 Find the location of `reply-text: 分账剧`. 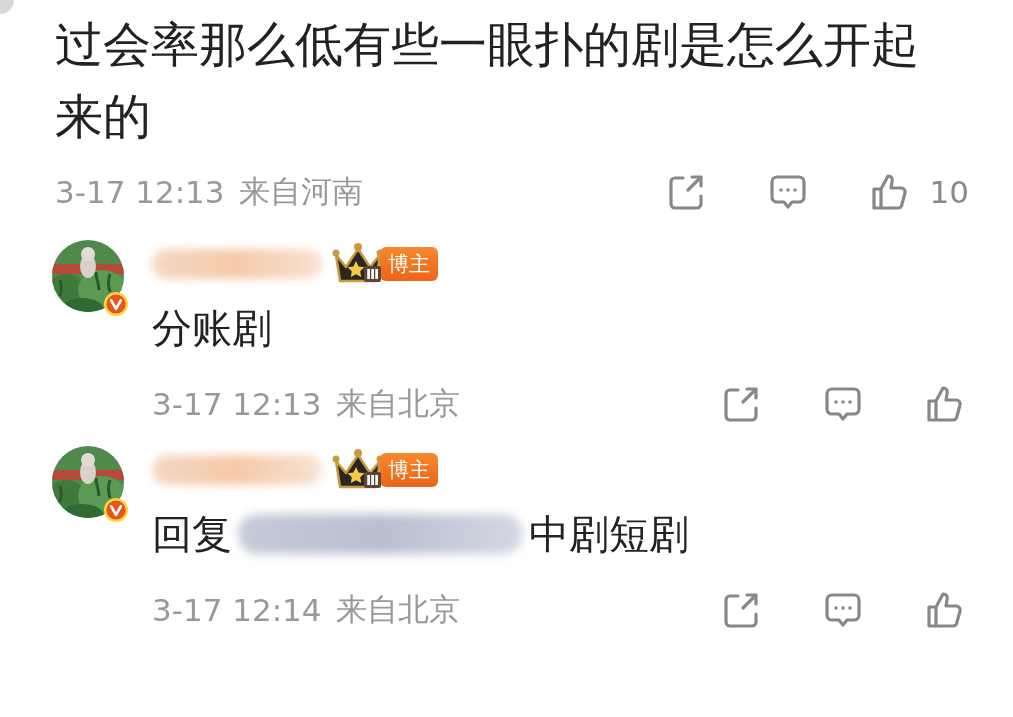

reply-text: 分账剧 is located at coordinates (212, 328).